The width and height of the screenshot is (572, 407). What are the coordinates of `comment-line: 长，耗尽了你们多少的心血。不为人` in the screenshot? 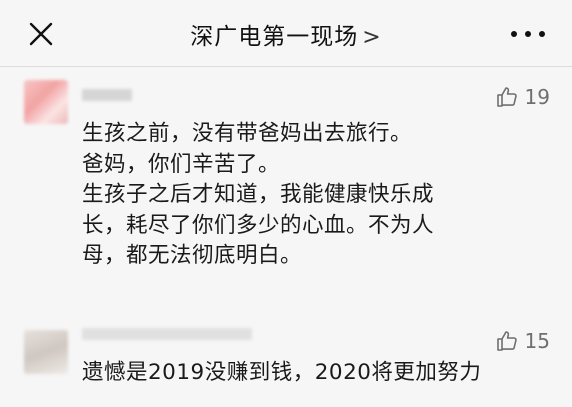 It's located at (258, 225).